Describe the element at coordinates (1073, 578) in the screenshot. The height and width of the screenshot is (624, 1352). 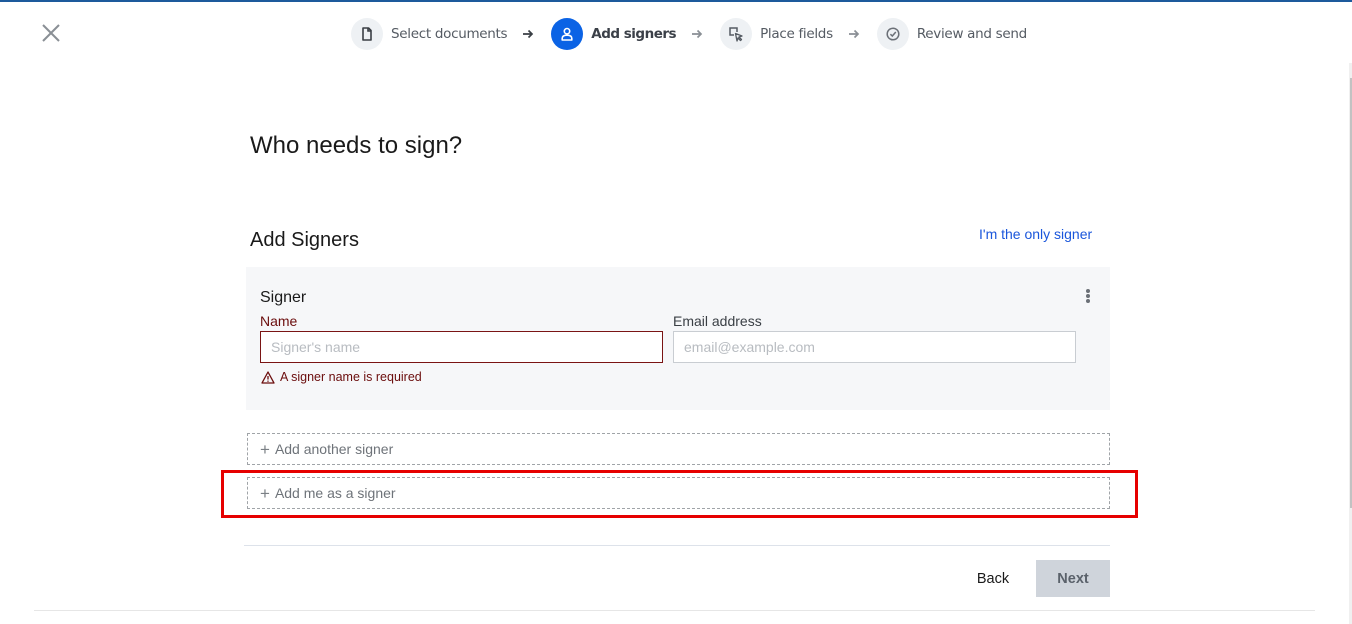
I see `next-button: Next` at that location.